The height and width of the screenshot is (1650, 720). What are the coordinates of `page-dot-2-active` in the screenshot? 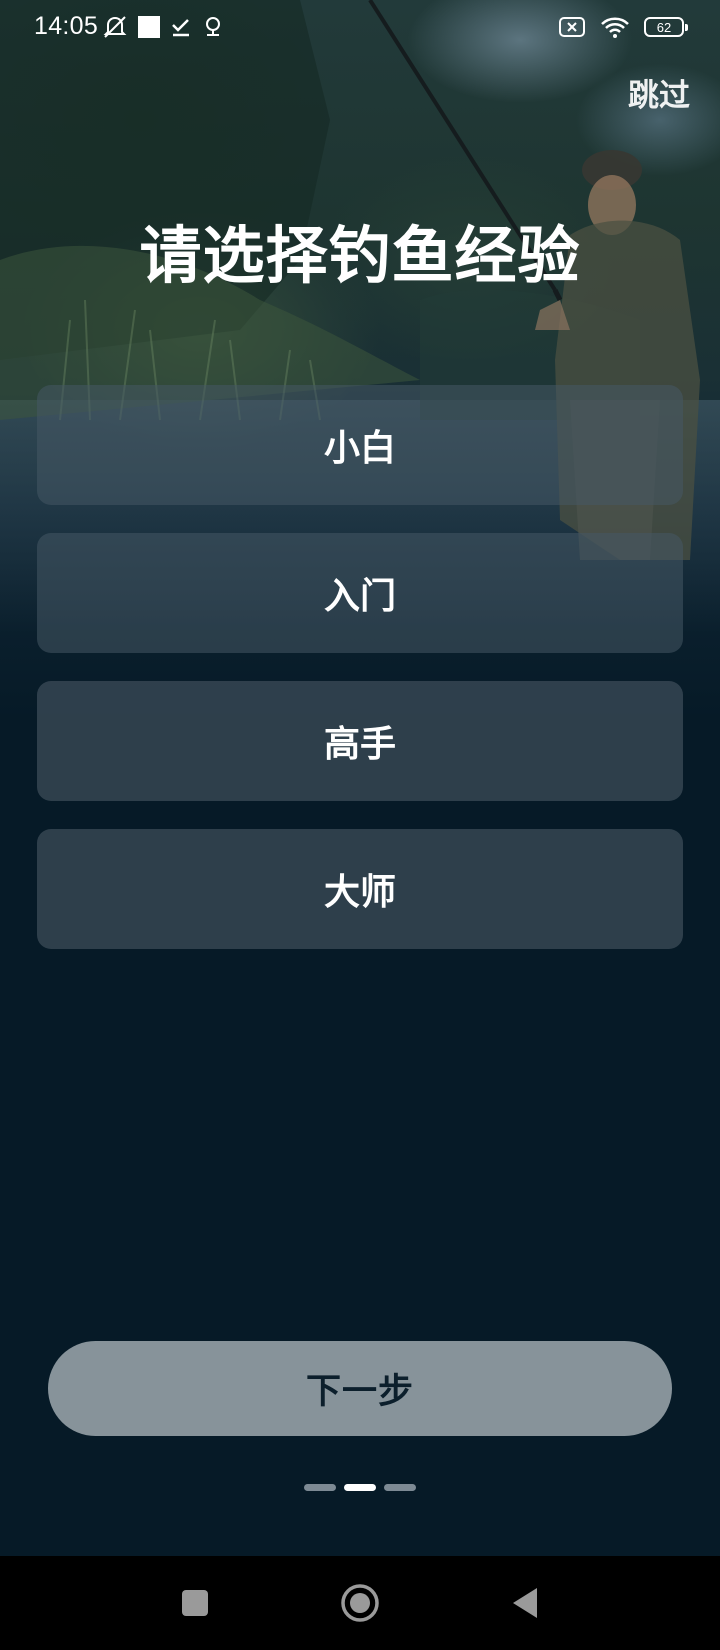 It's located at (360, 1487).